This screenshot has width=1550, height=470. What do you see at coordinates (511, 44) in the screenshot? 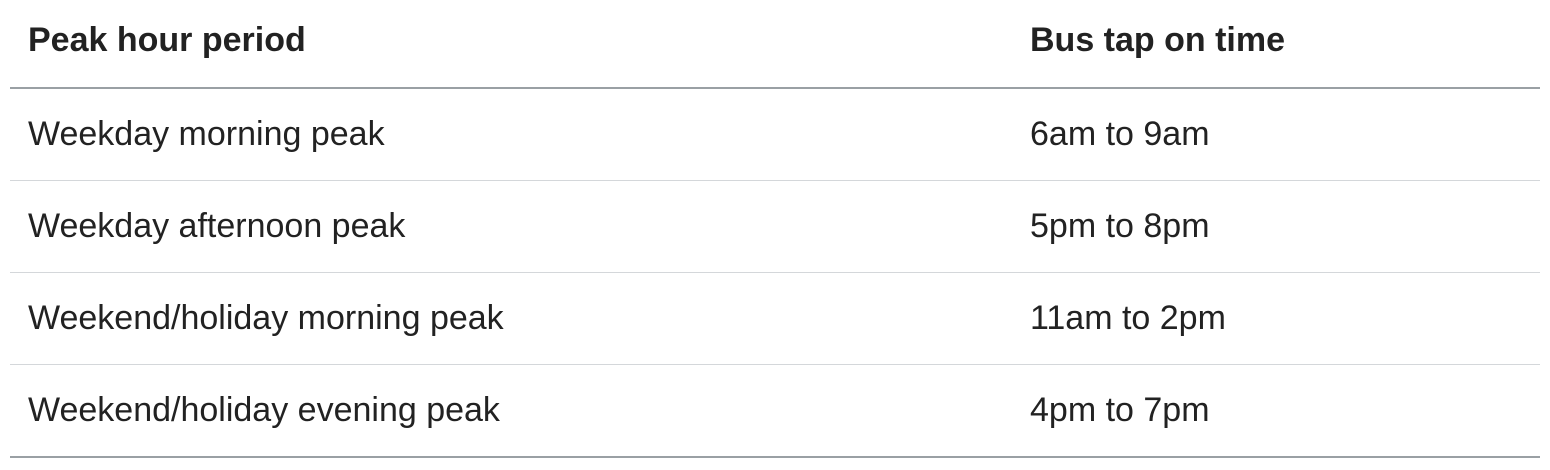
I see `header-peak-hour-period: Peak hour period` at bounding box center [511, 44].